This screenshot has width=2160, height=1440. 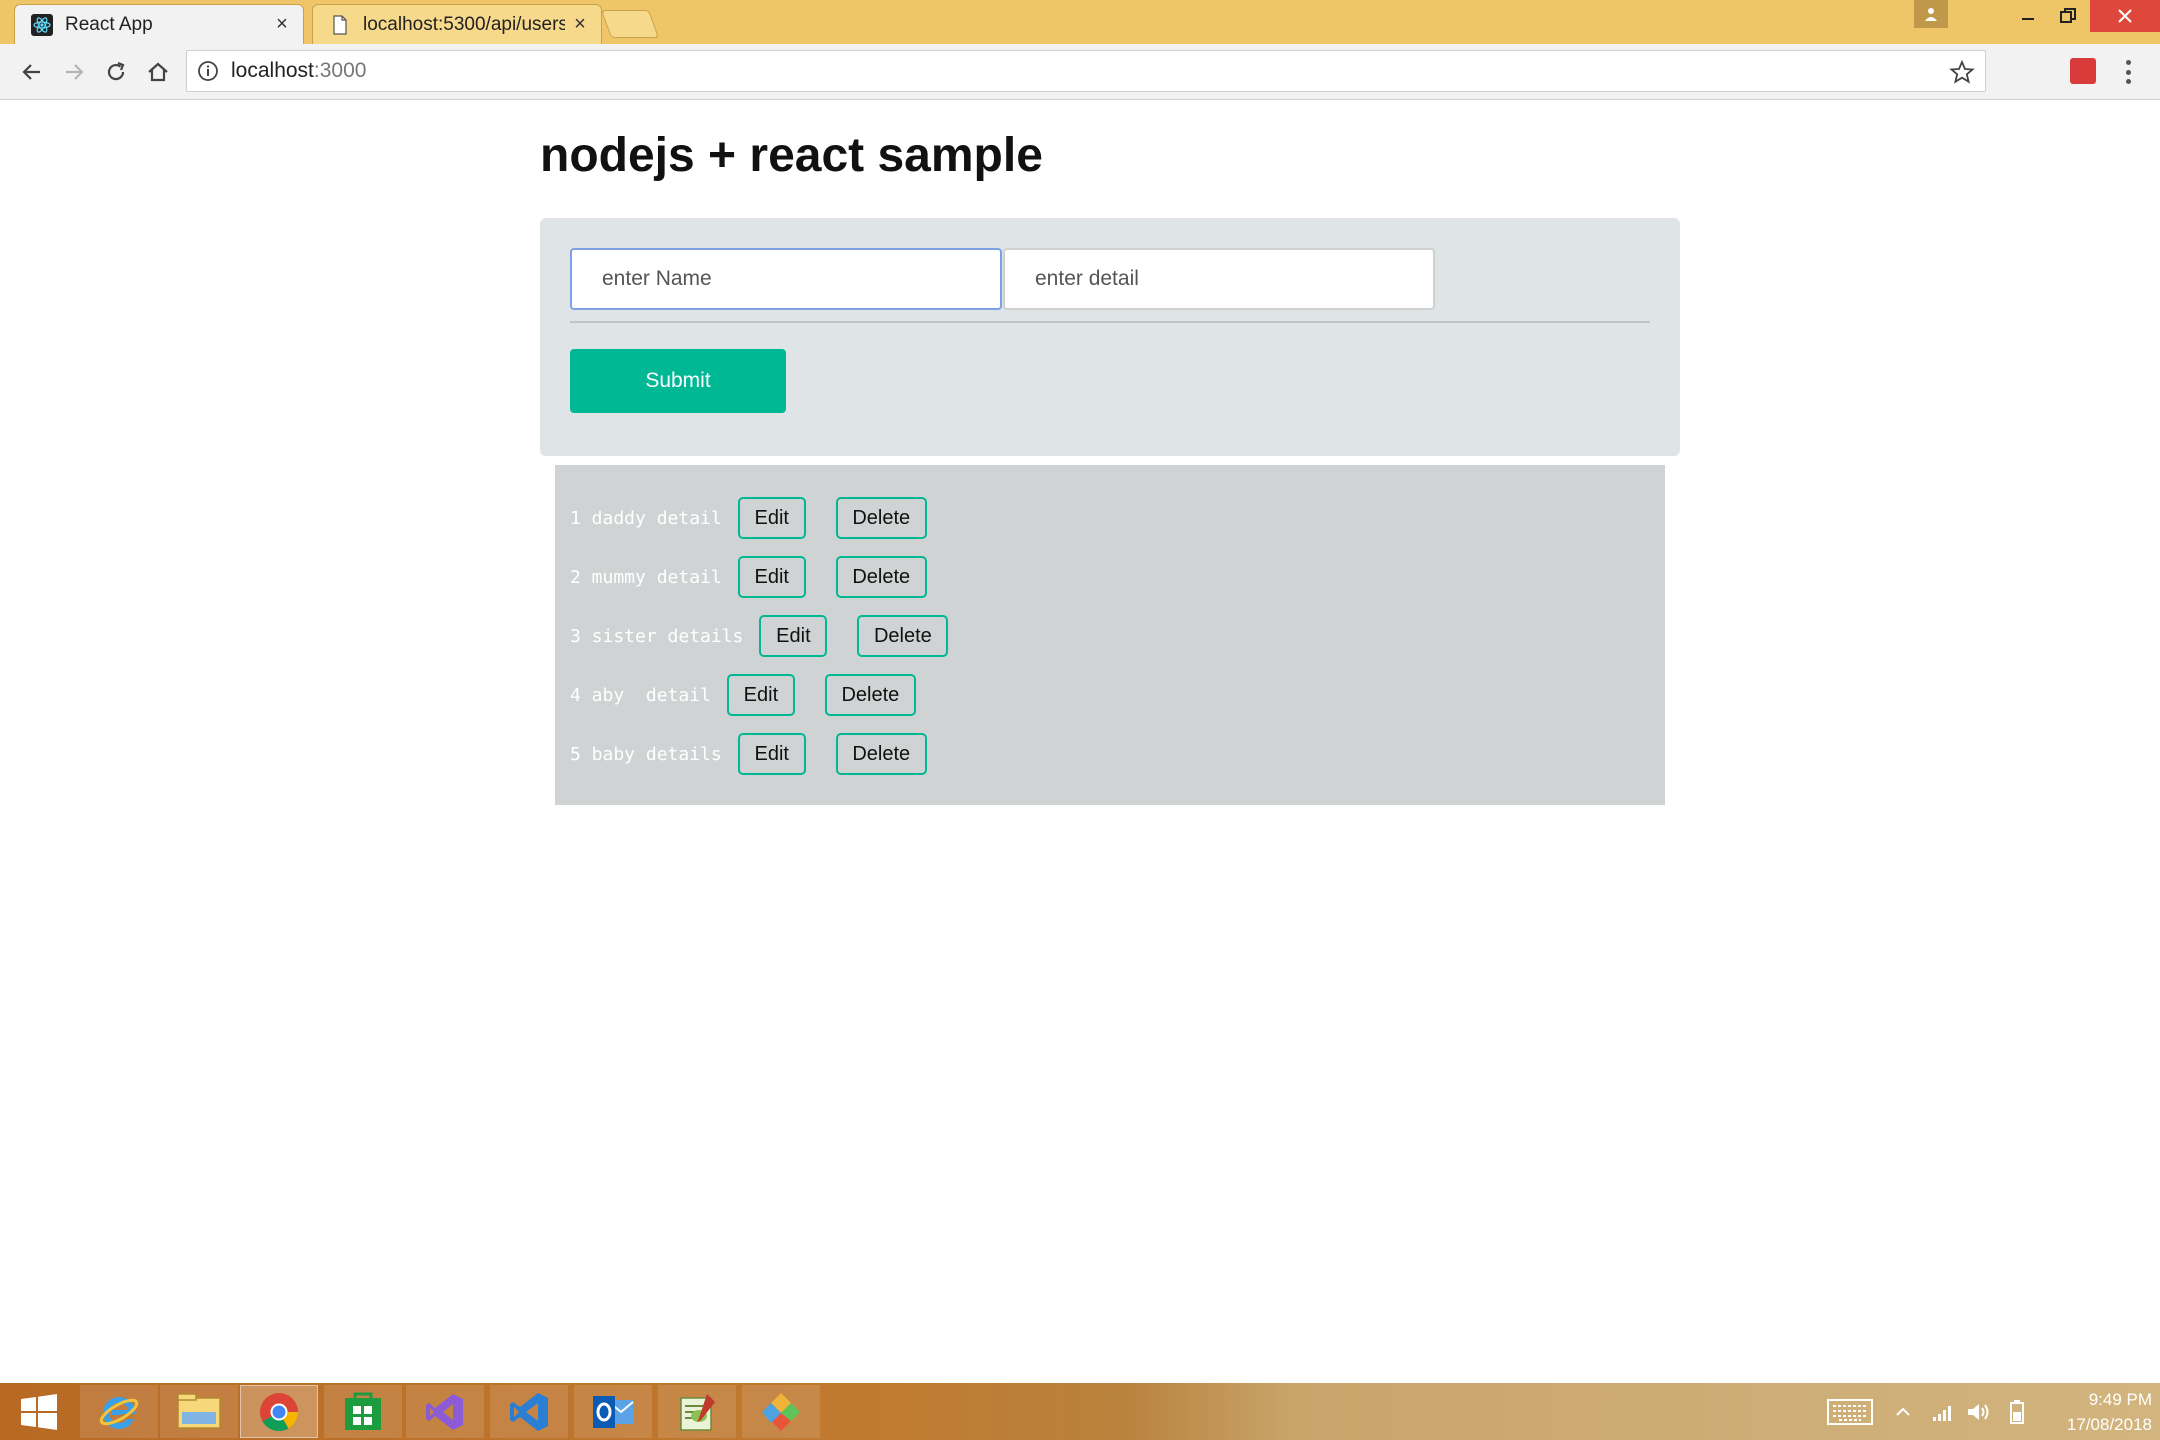 What do you see at coordinates (39, 1411) in the screenshot?
I see `start-icon` at bounding box center [39, 1411].